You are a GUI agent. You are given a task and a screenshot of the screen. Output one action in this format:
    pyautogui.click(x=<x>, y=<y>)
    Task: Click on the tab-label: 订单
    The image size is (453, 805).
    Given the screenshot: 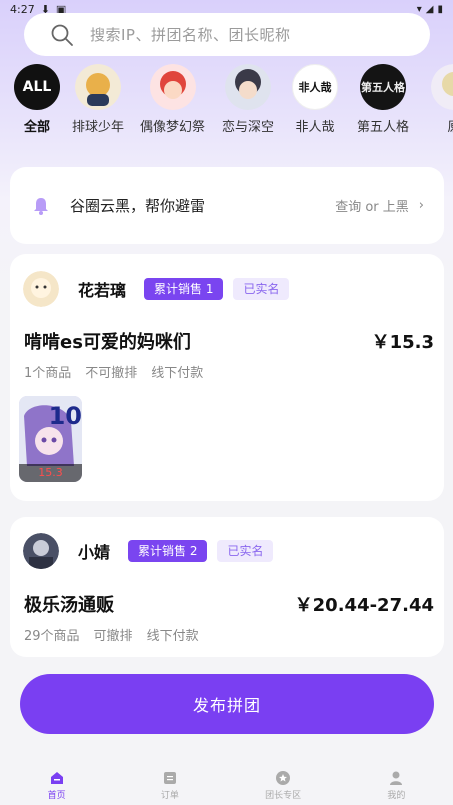 What is the action you would take?
    pyautogui.click(x=169, y=795)
    